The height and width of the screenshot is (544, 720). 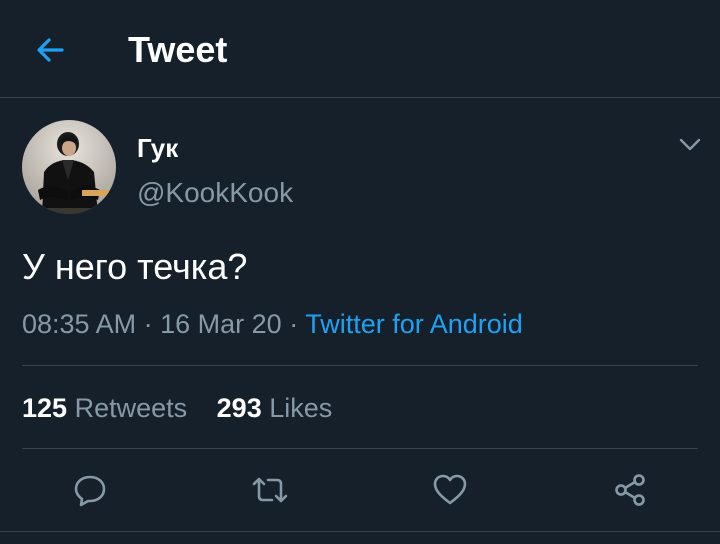 What do you see at coordinates (135, 266) in the screenshot?
I see `tweet-text: У него течка?` at bounding box center [135, 266].